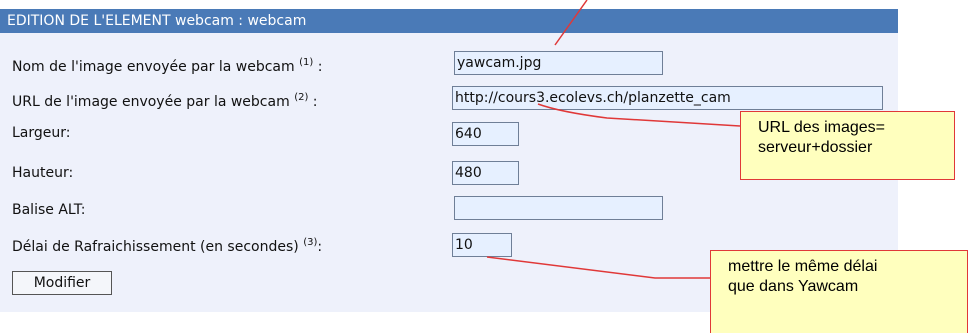  What do you see at coordinates (598, 267) in the screenshot?
I see `leader-line-delay` at bounding box center [598, 267].